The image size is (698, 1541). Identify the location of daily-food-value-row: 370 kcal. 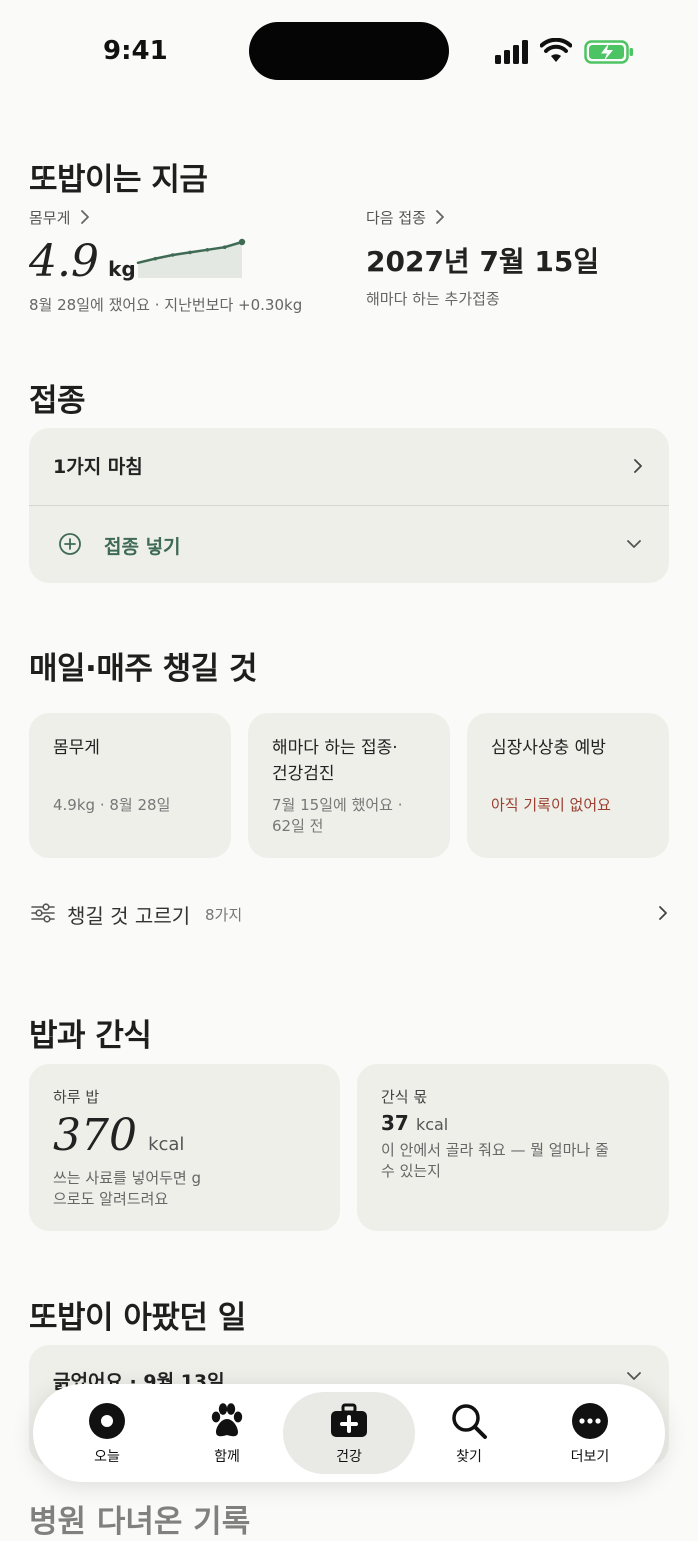
(118, 1135).